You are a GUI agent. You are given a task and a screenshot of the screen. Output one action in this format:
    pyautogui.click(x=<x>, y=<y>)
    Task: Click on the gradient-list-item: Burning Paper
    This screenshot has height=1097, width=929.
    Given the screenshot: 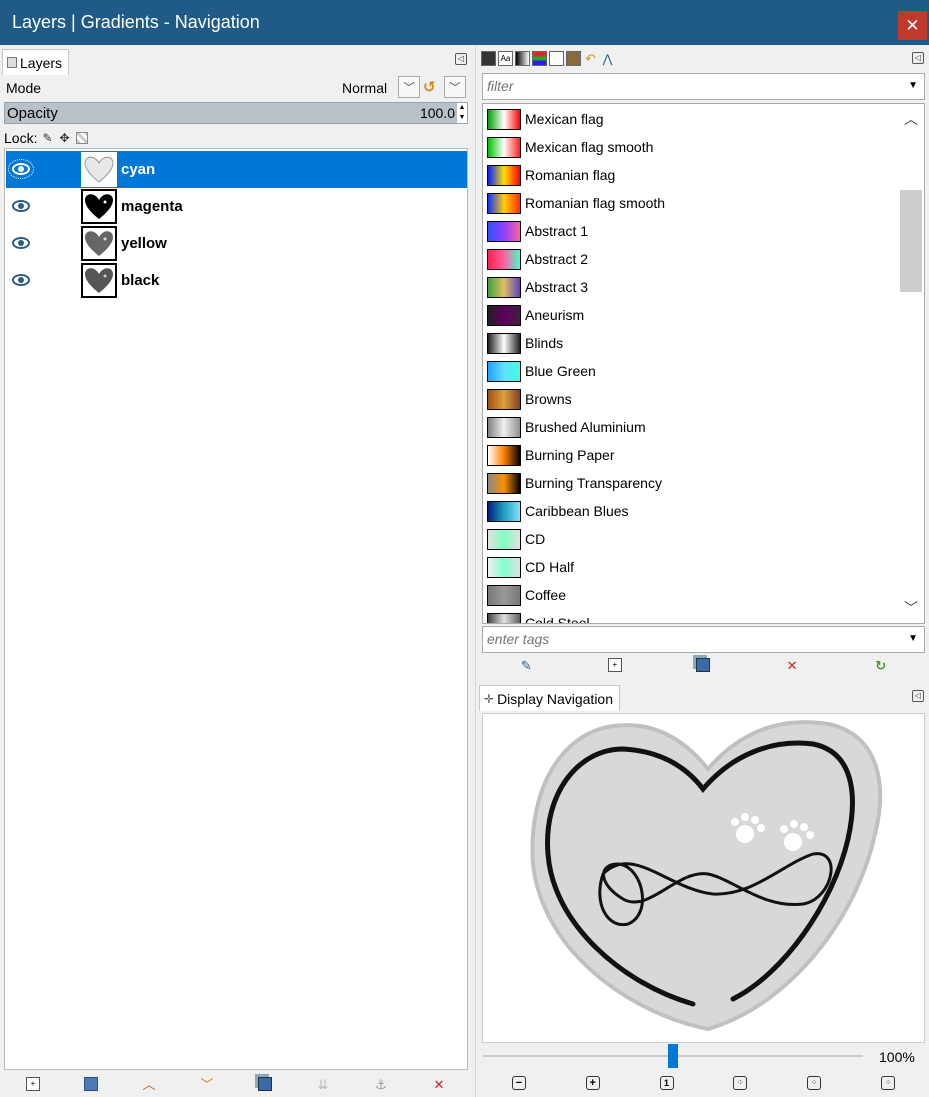 What is the action you would take?
    pyautogui.click(x=691, y=456)
    